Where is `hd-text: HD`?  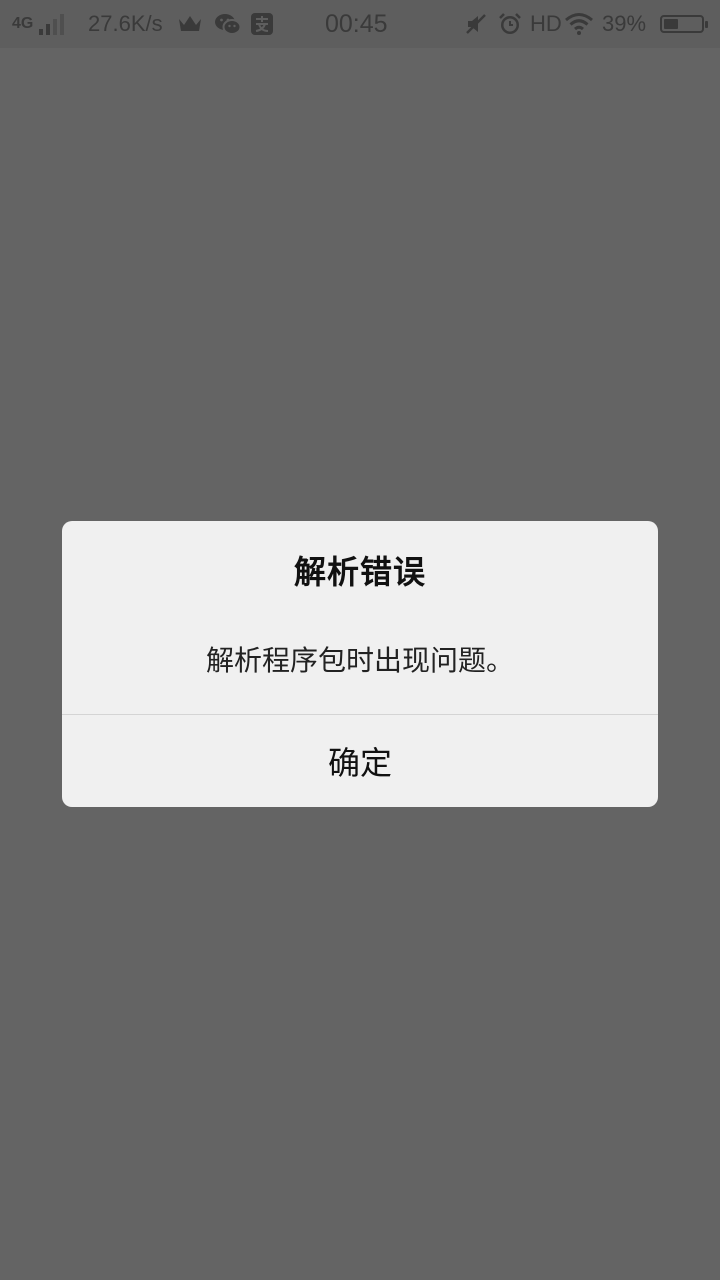 hd-text: HD is located at coordinates (546, 23).